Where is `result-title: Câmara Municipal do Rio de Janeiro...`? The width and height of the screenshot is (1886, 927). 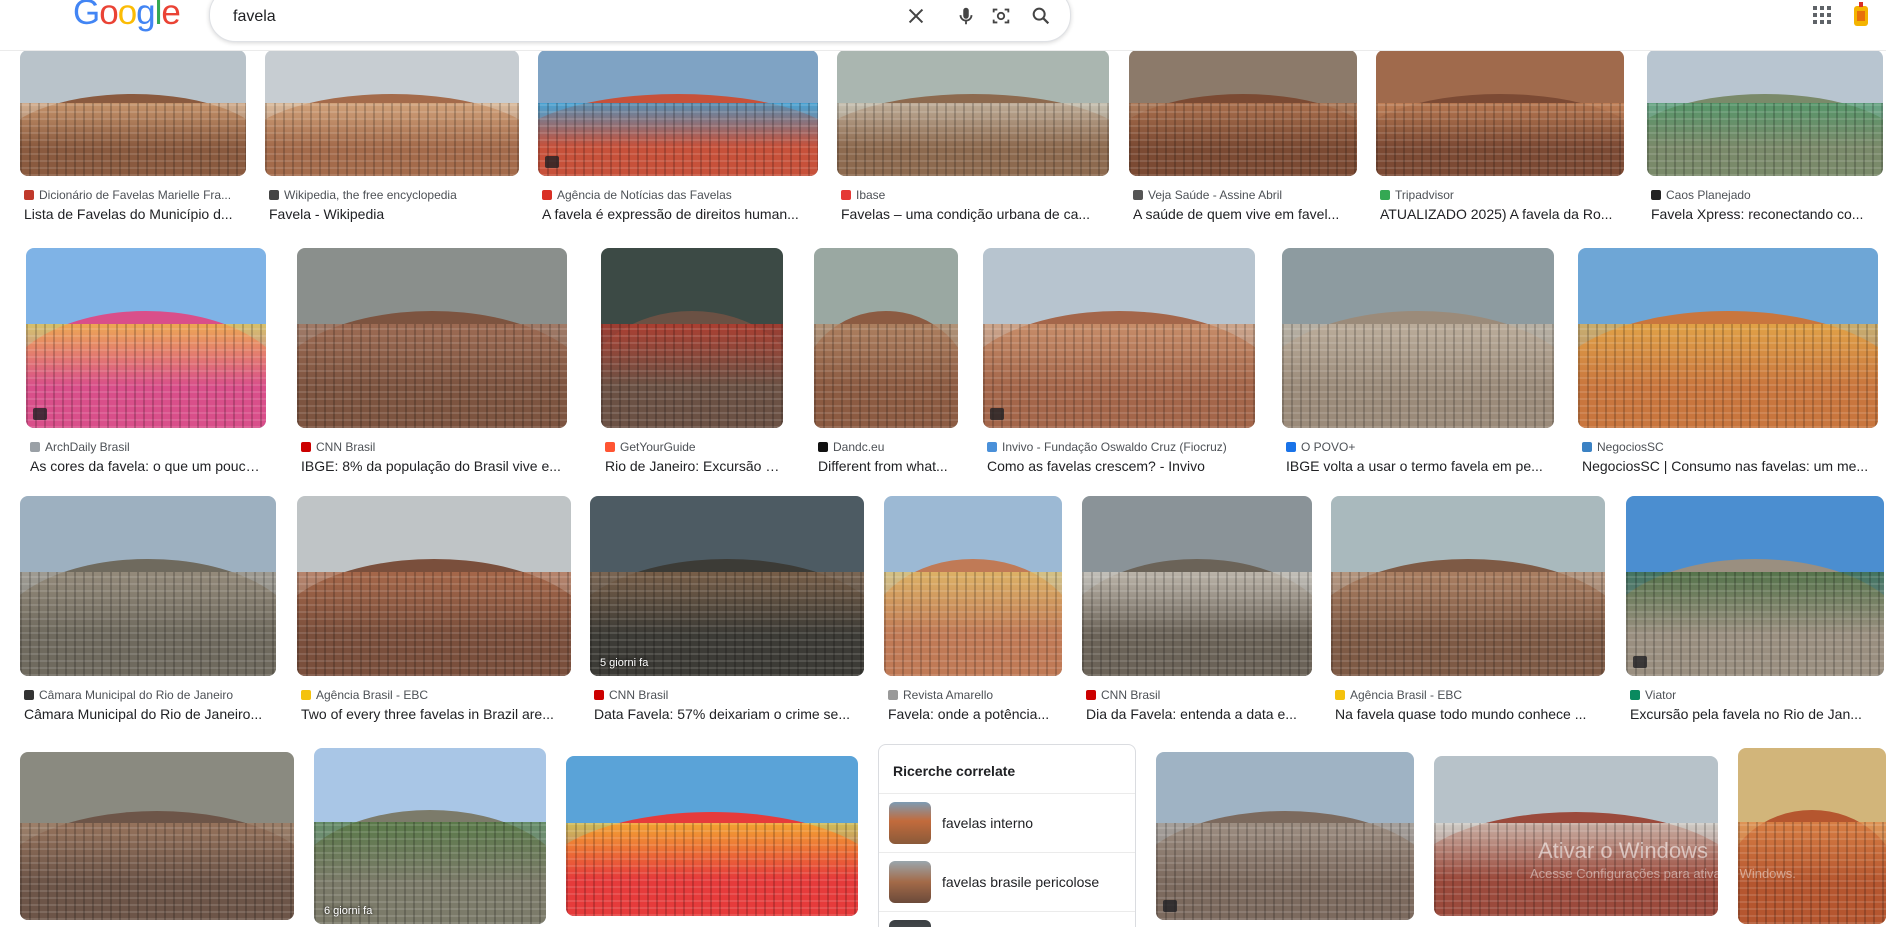
result-title: Câmara Municipal do Rio de Janeiro... is located at coordinates (149, 714).